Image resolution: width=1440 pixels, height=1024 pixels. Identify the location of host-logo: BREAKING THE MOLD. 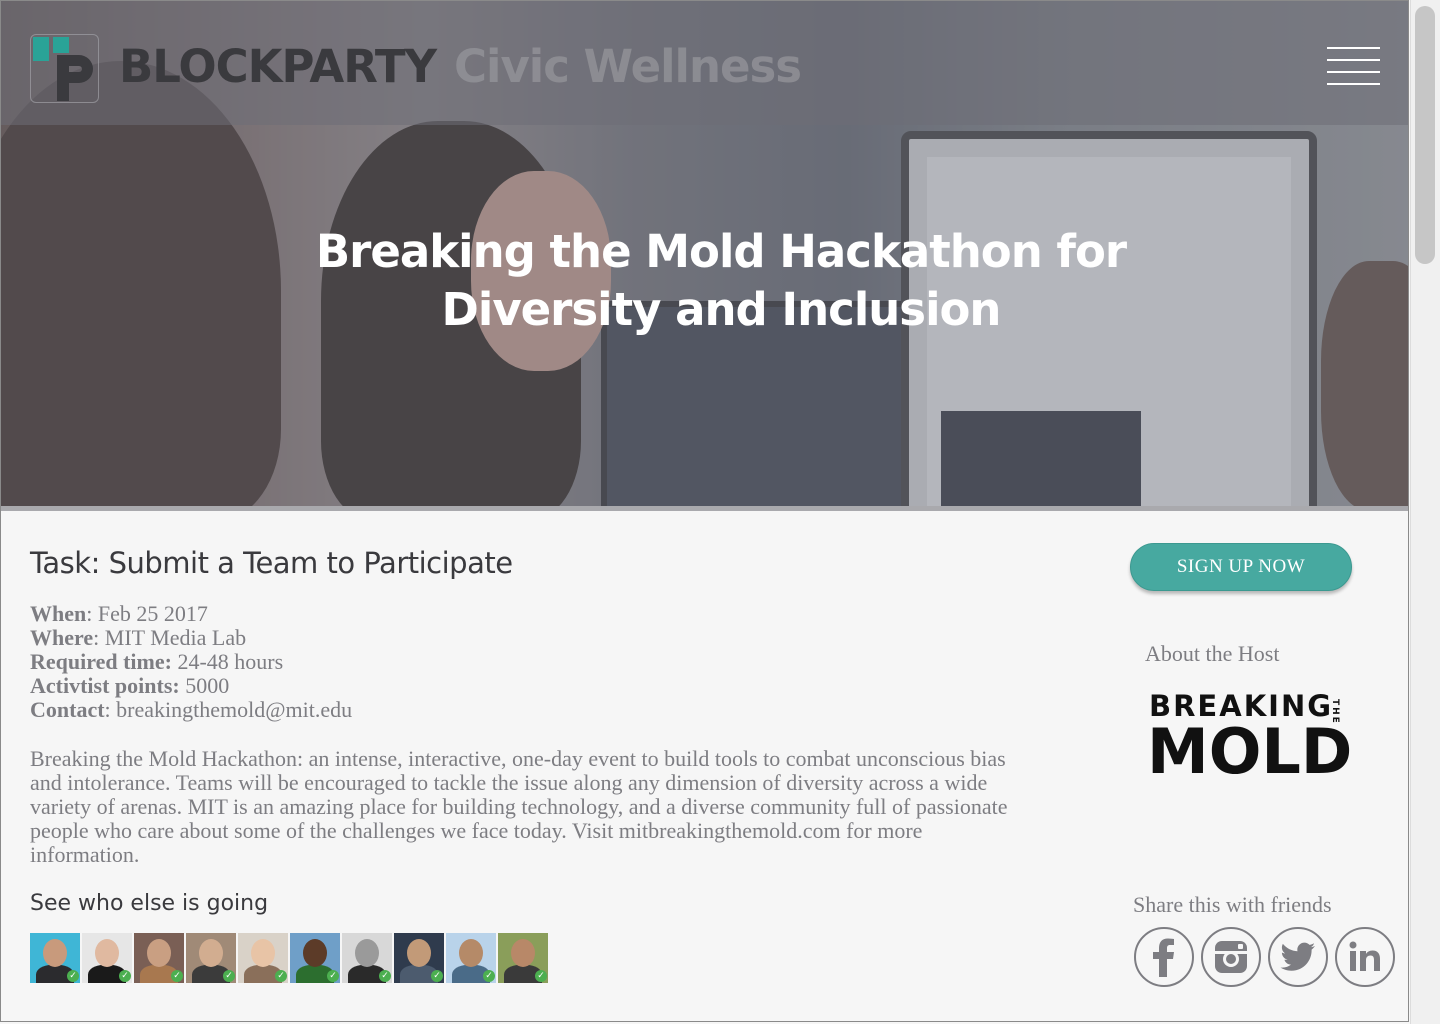
(1255, 739).